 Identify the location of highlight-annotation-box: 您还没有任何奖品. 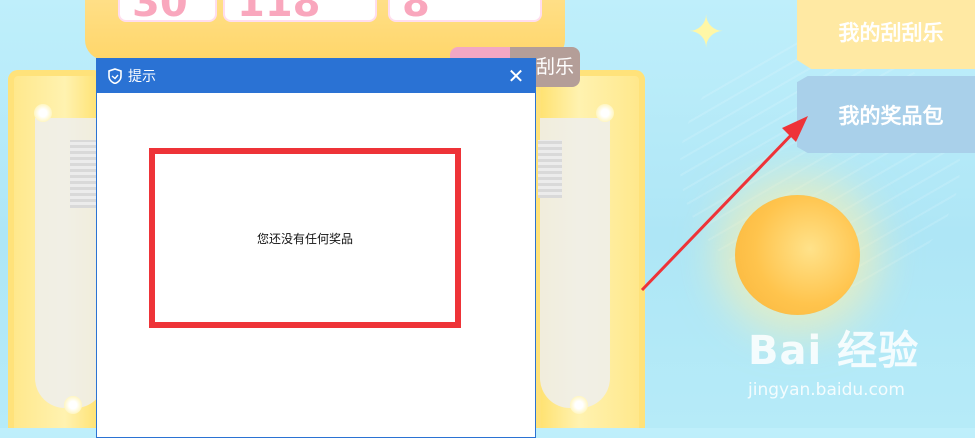
(305, 238).